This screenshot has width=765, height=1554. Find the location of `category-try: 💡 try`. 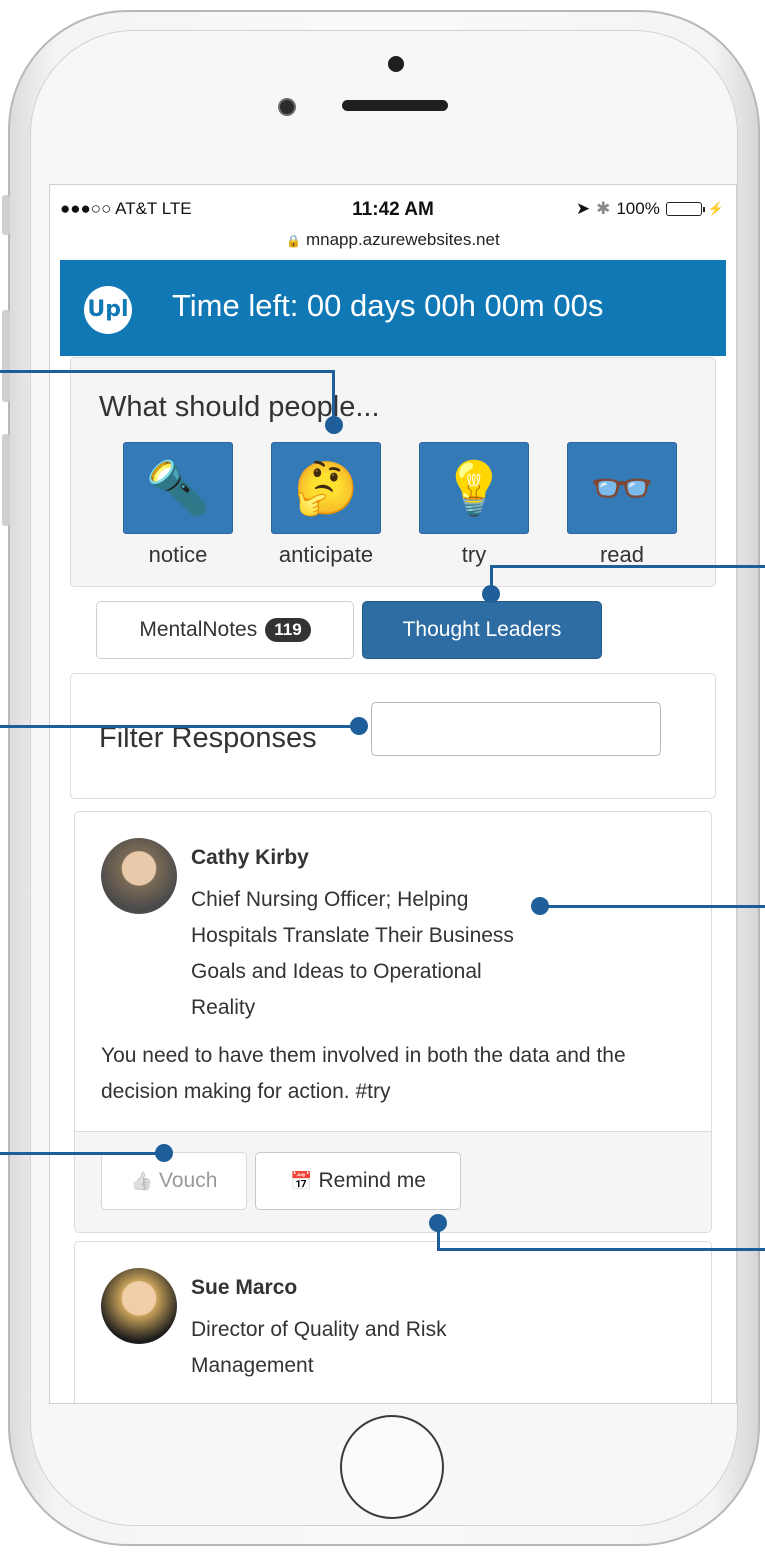

category-try: 💡 try is located at coordinates (474, 505).